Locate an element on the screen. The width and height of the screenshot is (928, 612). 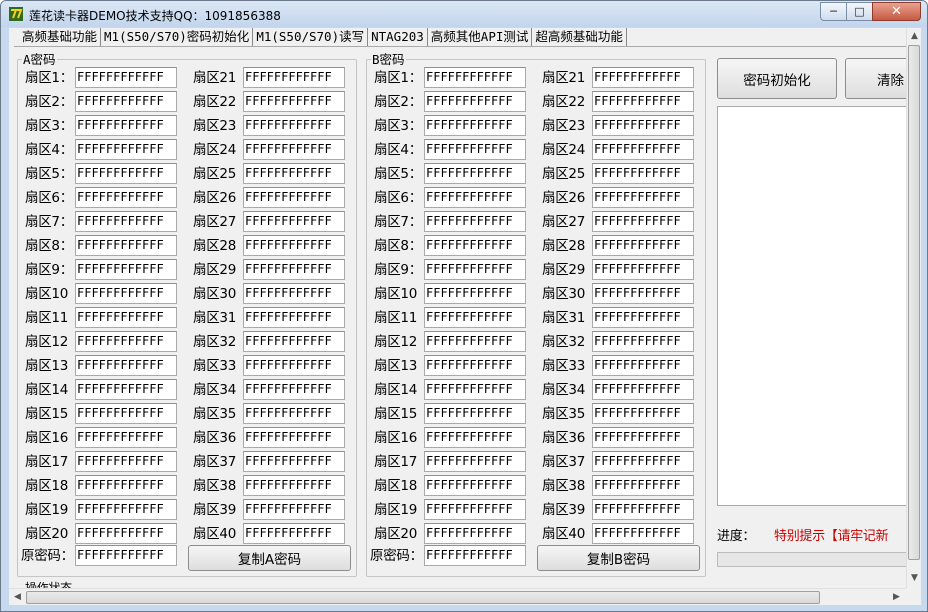
tab-hf-other-api: 高频其他API测试 is located at coordinates (480, 37).